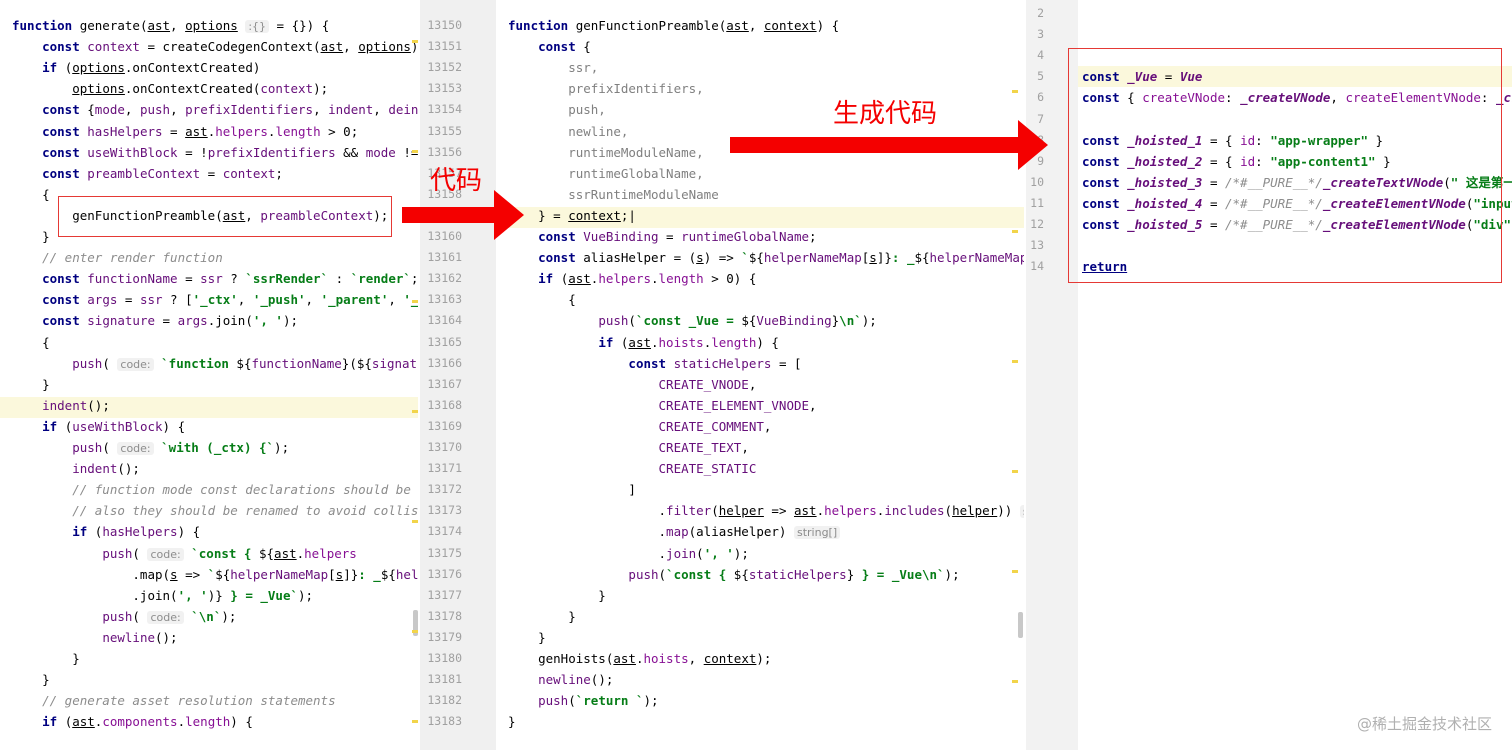 The height and width of the screenshot is (750, 1512). Describe the element at coordinates (899, 574) in the screenshot. I see `code-token: } = _Vue\n`` at that location.